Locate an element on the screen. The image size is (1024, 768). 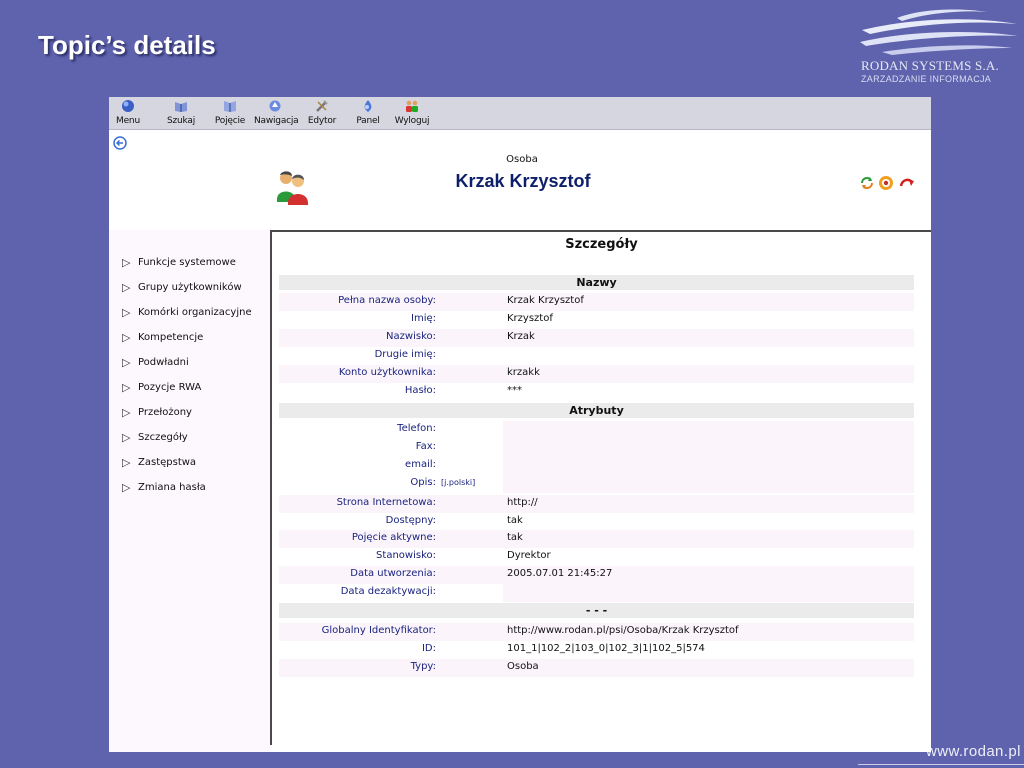
detail-row-available: Dostępny: tak is located at coordinates (596, 522).